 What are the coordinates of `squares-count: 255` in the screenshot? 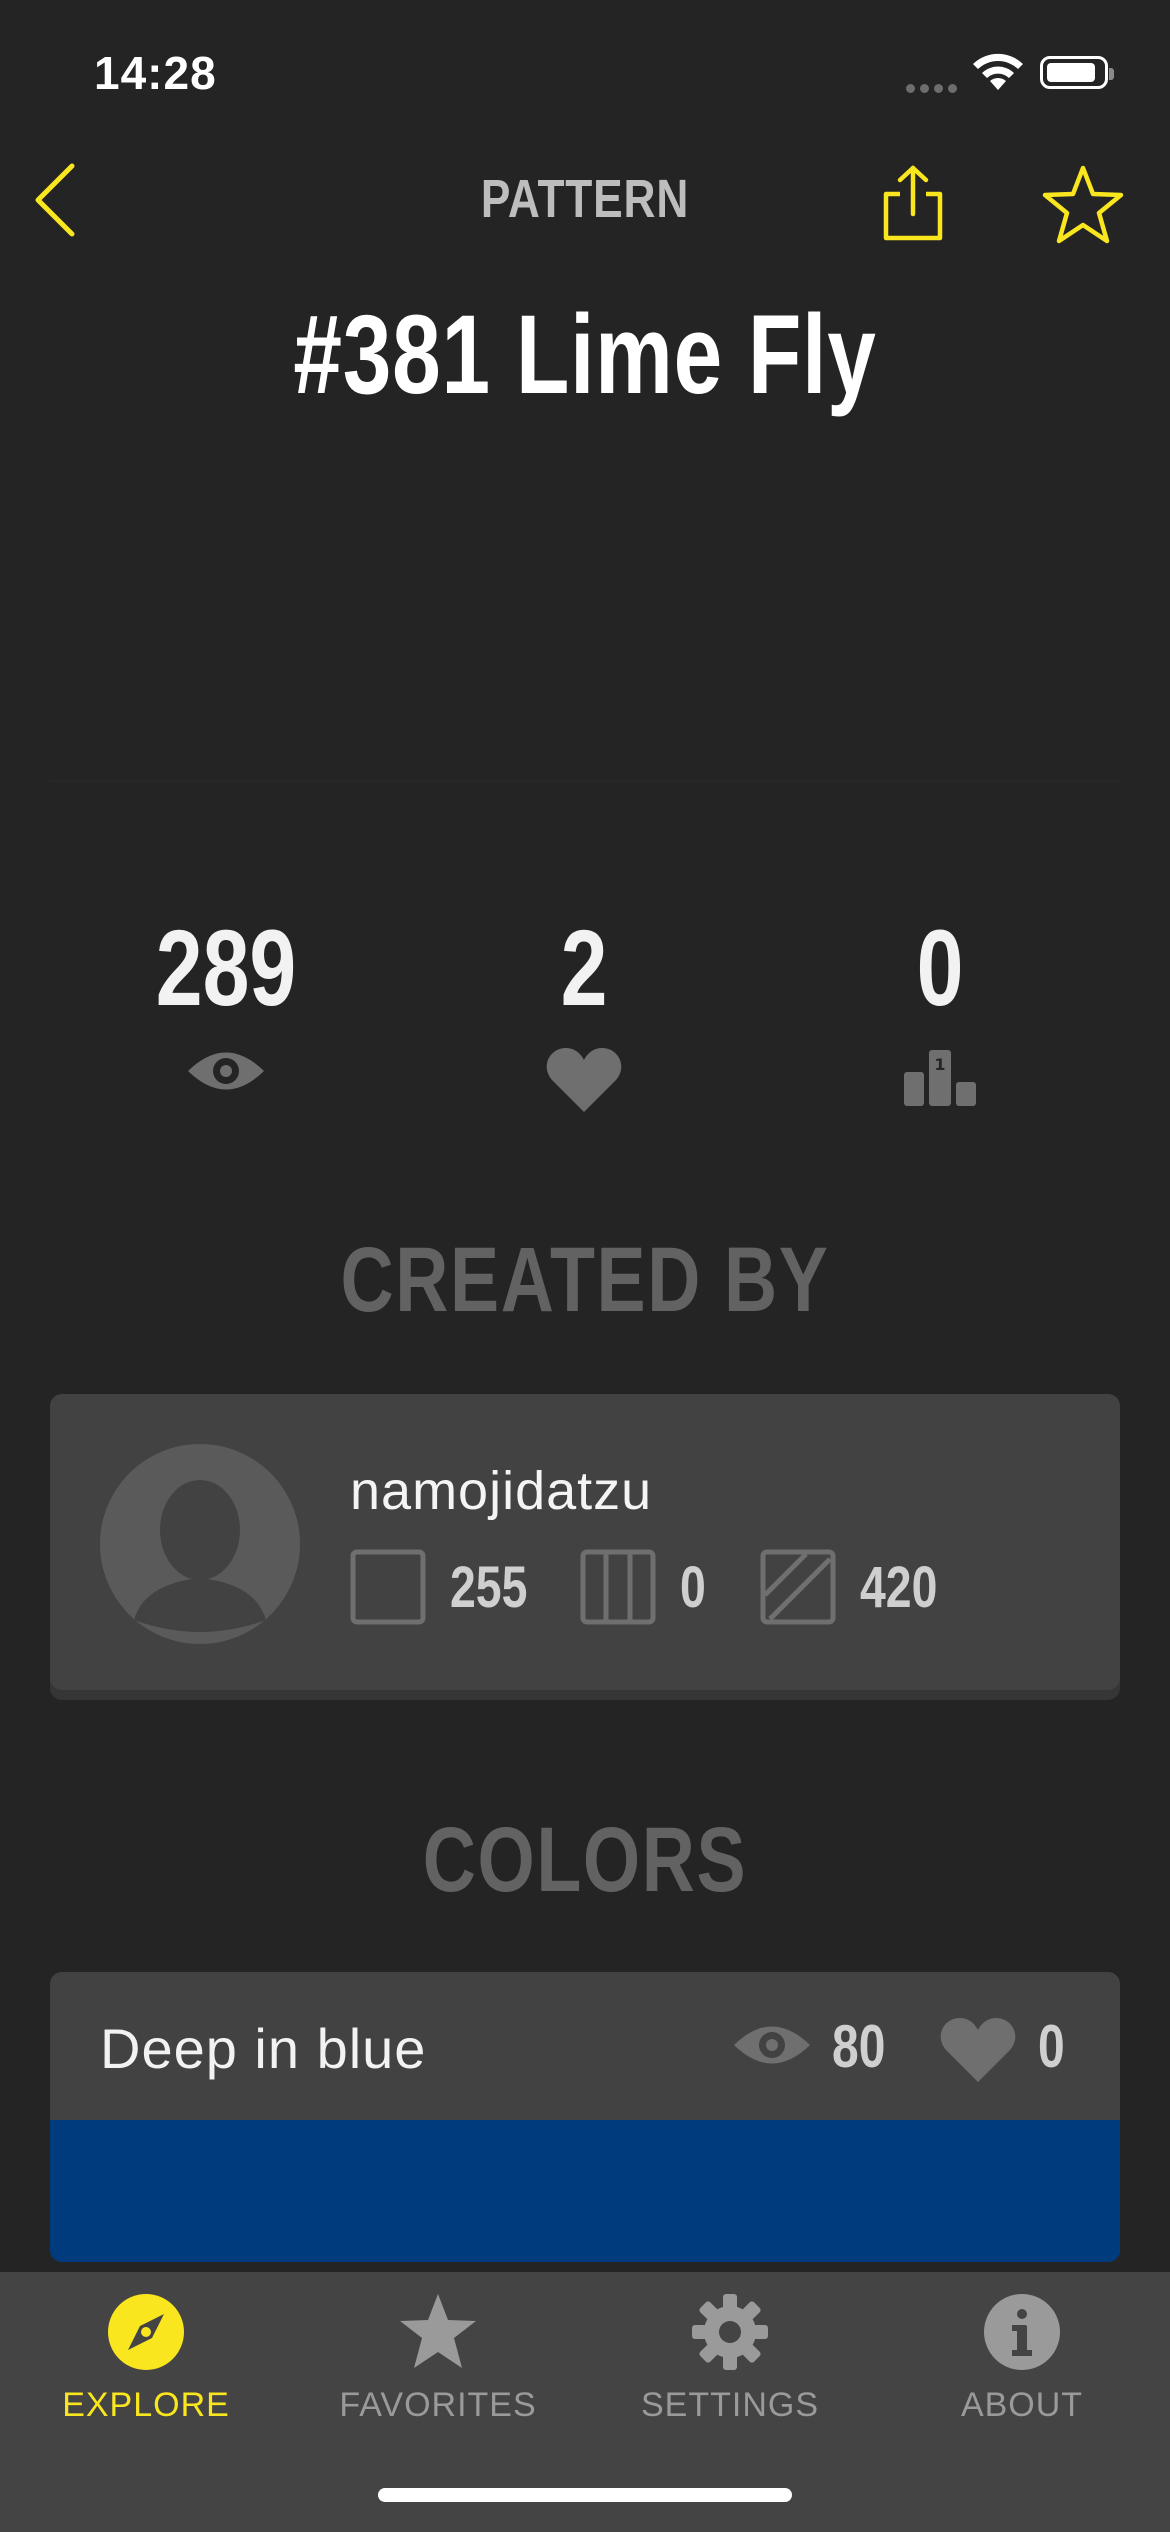 It's located at (489, 1587).